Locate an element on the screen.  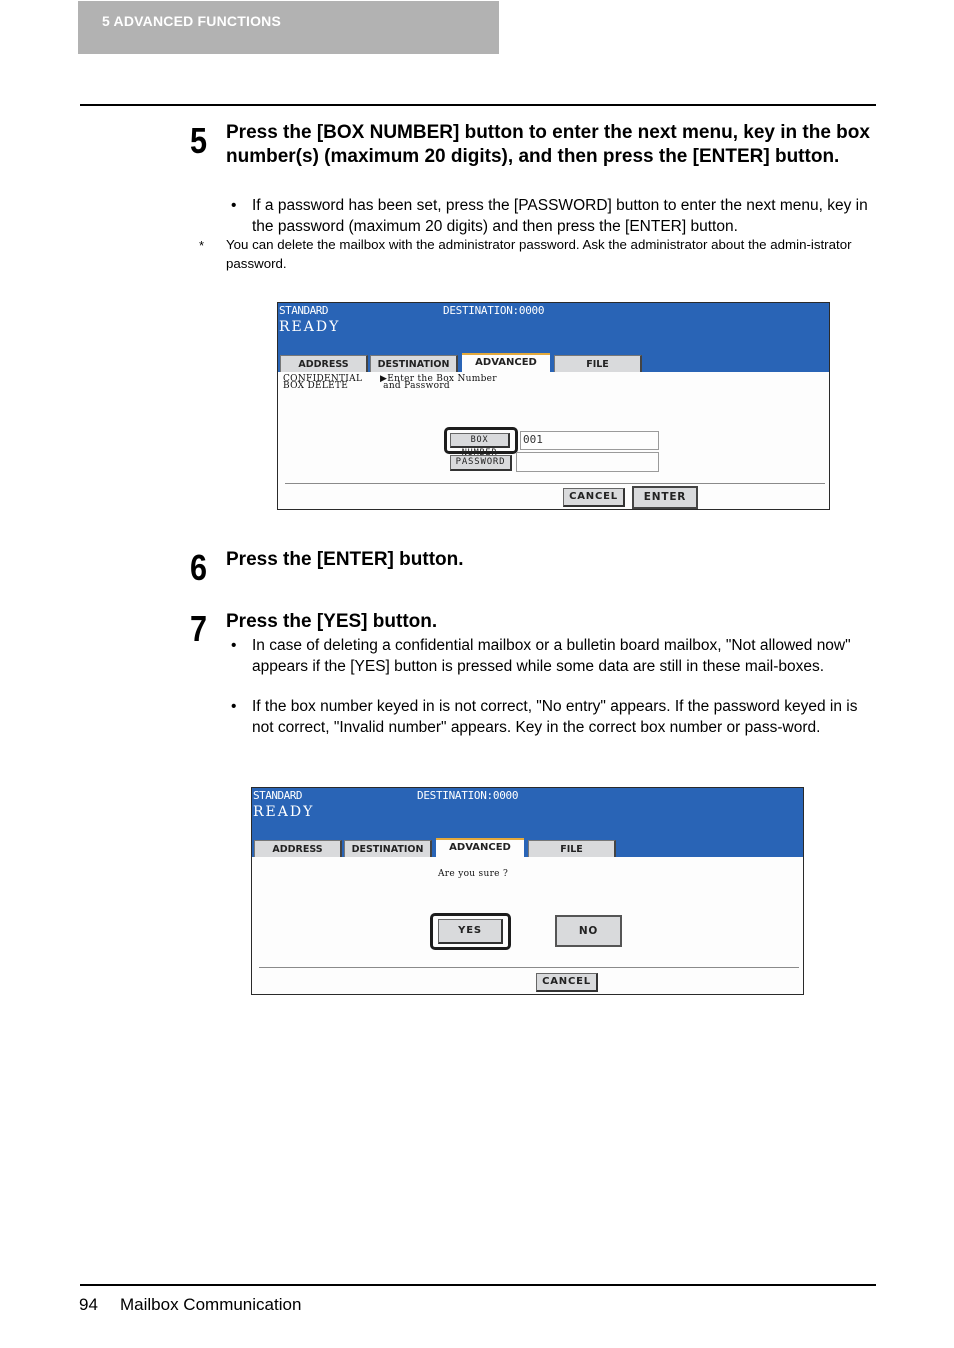
confirm-question: Are you sure ? is located at coordinates (473, 874).